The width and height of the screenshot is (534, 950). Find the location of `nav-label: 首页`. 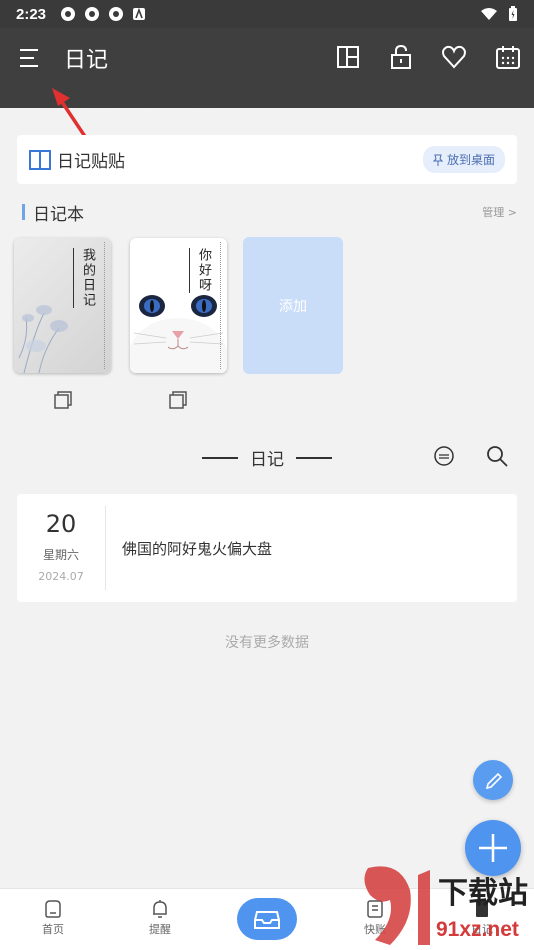

nav-label: 首页 is located at coordinates (53, 929).